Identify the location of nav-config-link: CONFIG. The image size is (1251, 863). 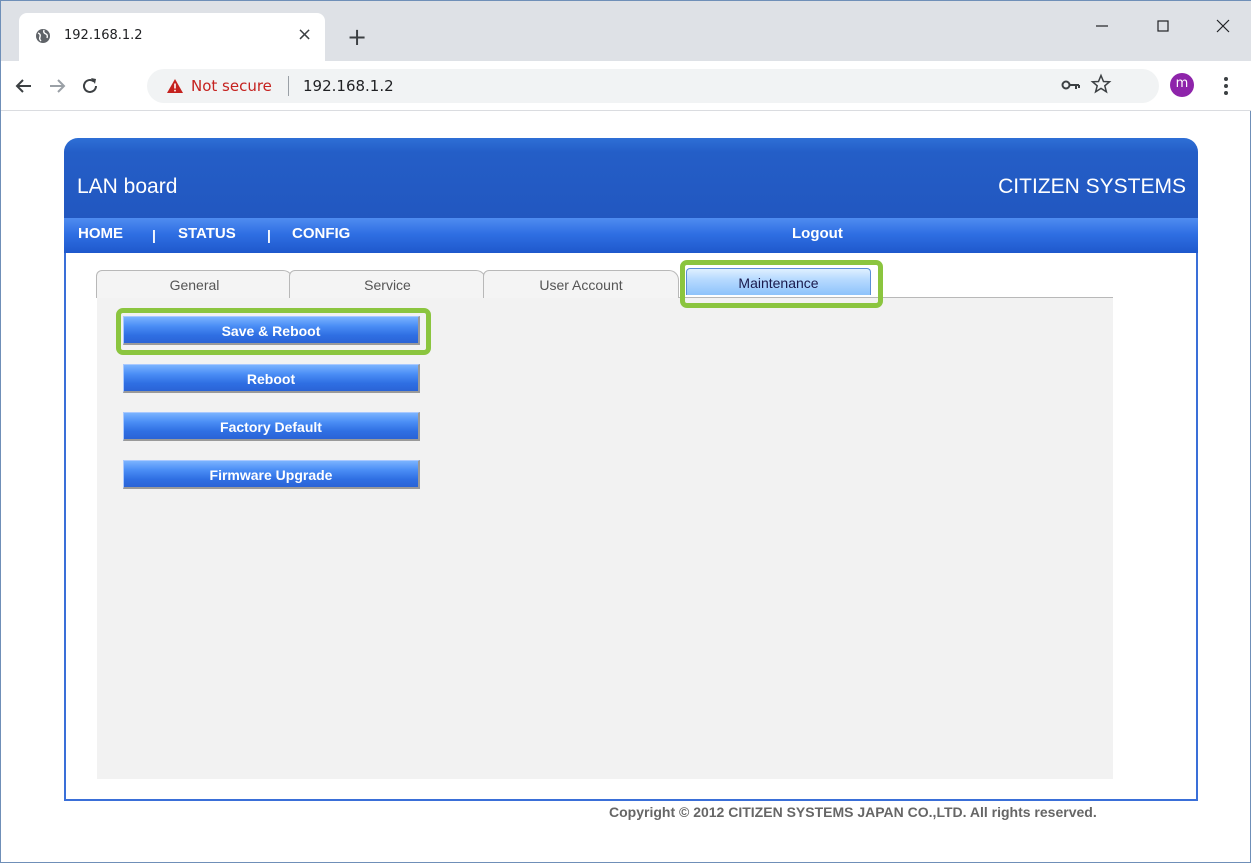
(321, 233).